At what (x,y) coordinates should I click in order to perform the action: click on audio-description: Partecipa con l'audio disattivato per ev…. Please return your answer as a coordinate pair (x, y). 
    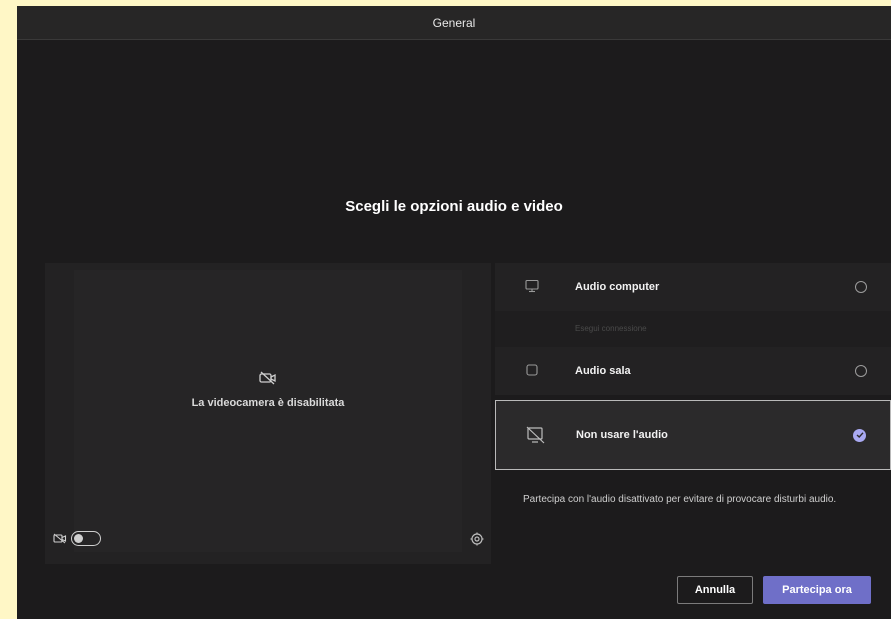
    Looking at the image, I should click on (680, 499).